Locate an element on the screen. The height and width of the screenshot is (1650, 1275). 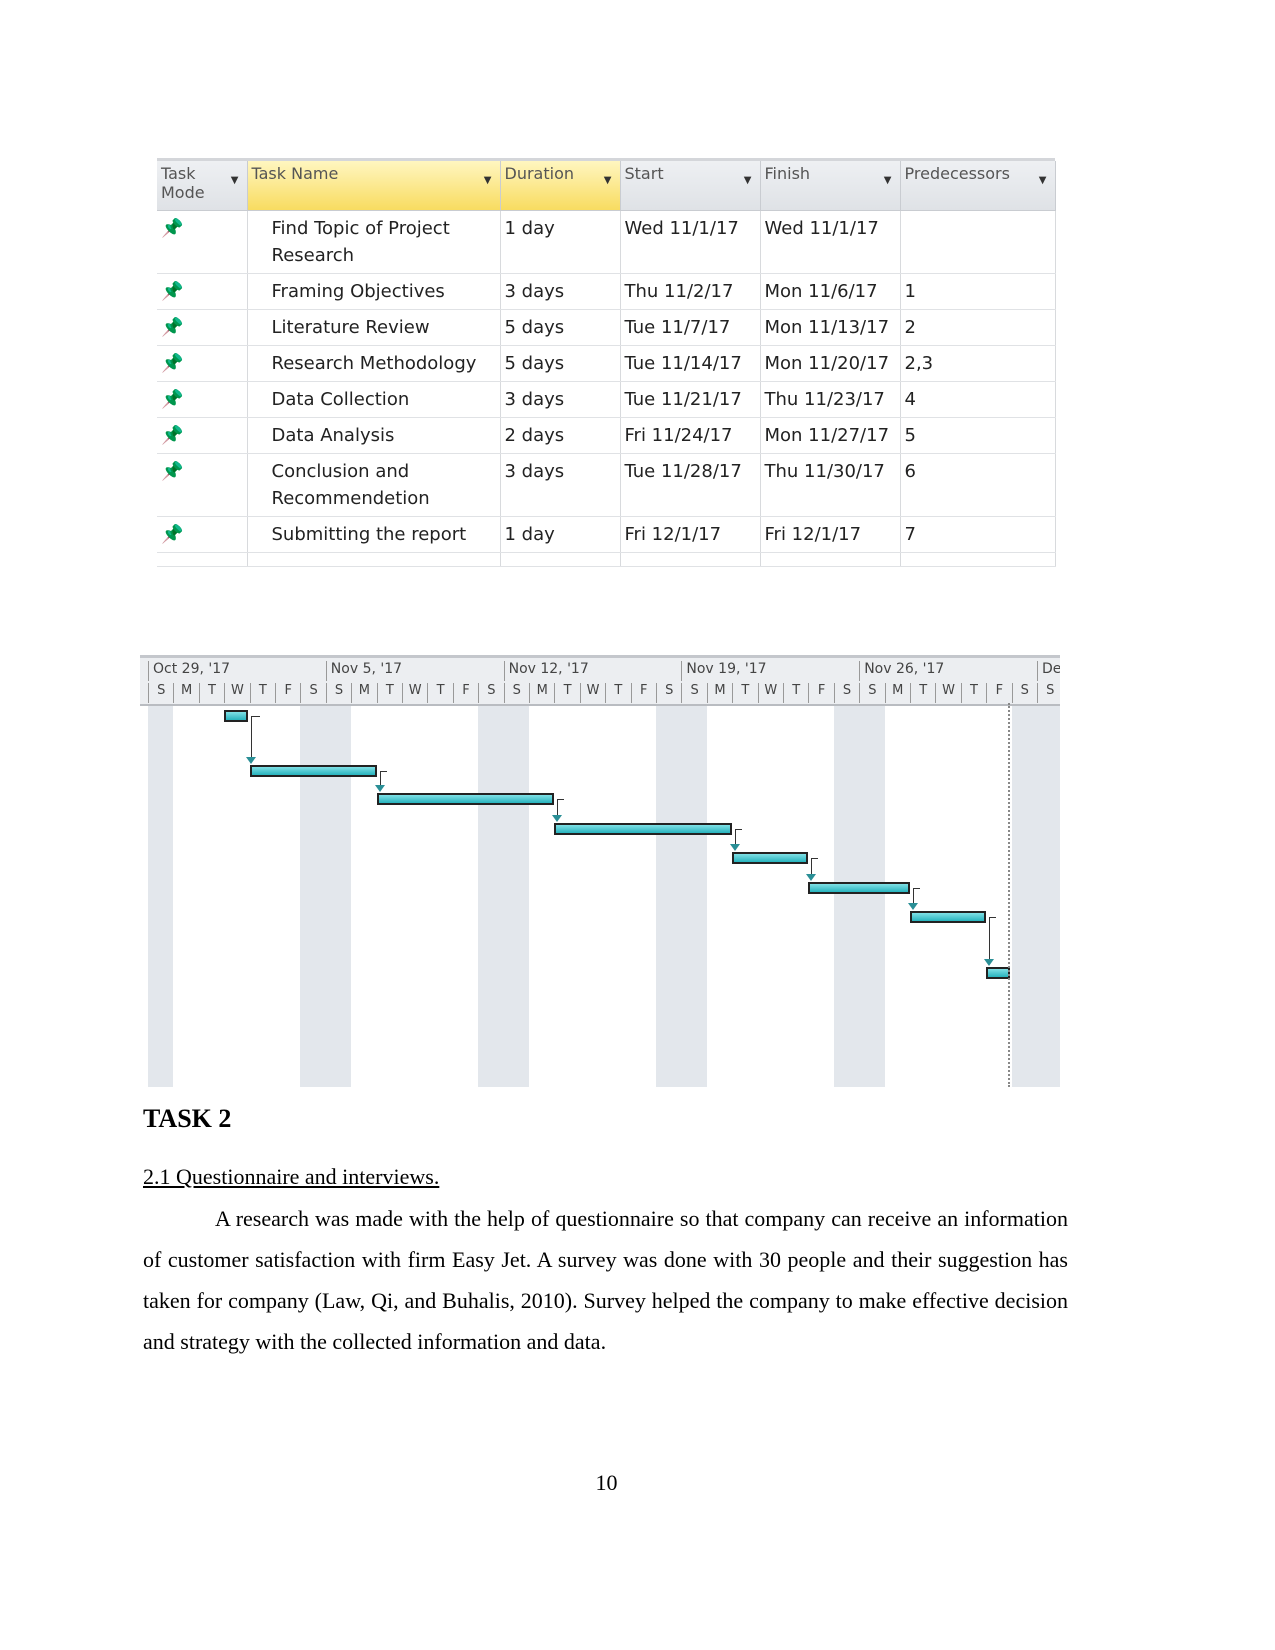
subsection-heading: 2.1 Questionnaire and interviews. is located at coordinates (291, 1176).